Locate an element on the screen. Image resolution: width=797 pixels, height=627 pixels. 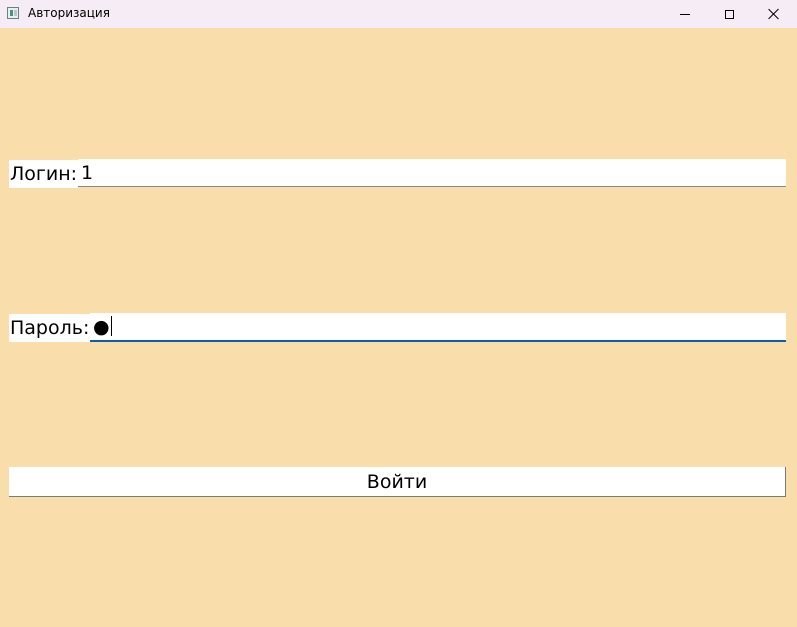
password-input-value: ● is located at coordinates (101, 327).